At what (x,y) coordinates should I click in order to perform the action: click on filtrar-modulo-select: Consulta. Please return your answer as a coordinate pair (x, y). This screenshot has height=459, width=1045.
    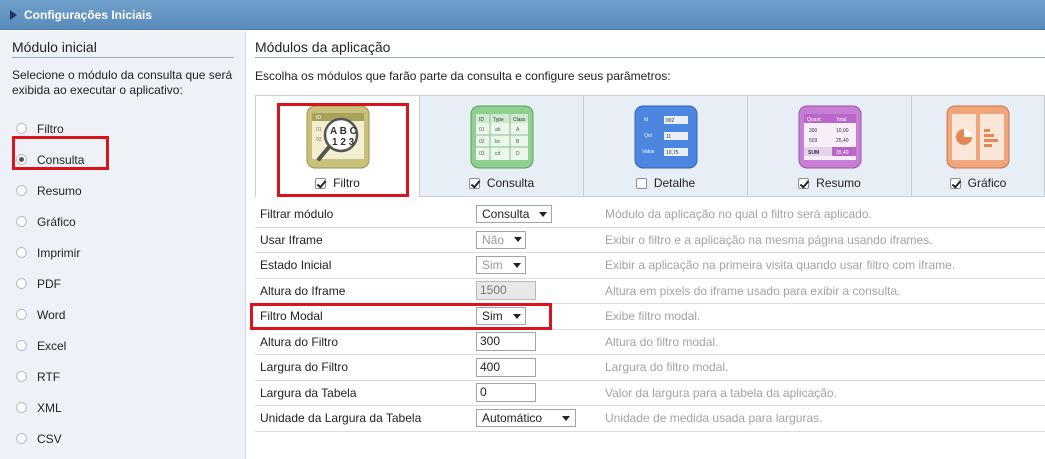
    Looking at the image, I should click on (514, 214).